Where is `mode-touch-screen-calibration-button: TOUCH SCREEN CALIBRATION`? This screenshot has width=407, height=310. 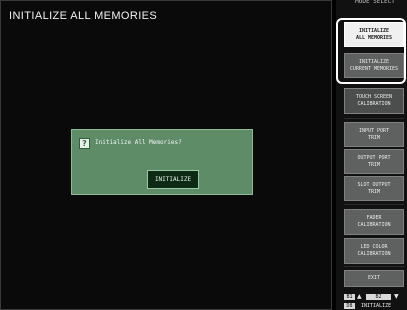
mode-touch-screen-calibration-button: TOUCH SCREEN CALIBRATION is located at coordinates (374, 101).